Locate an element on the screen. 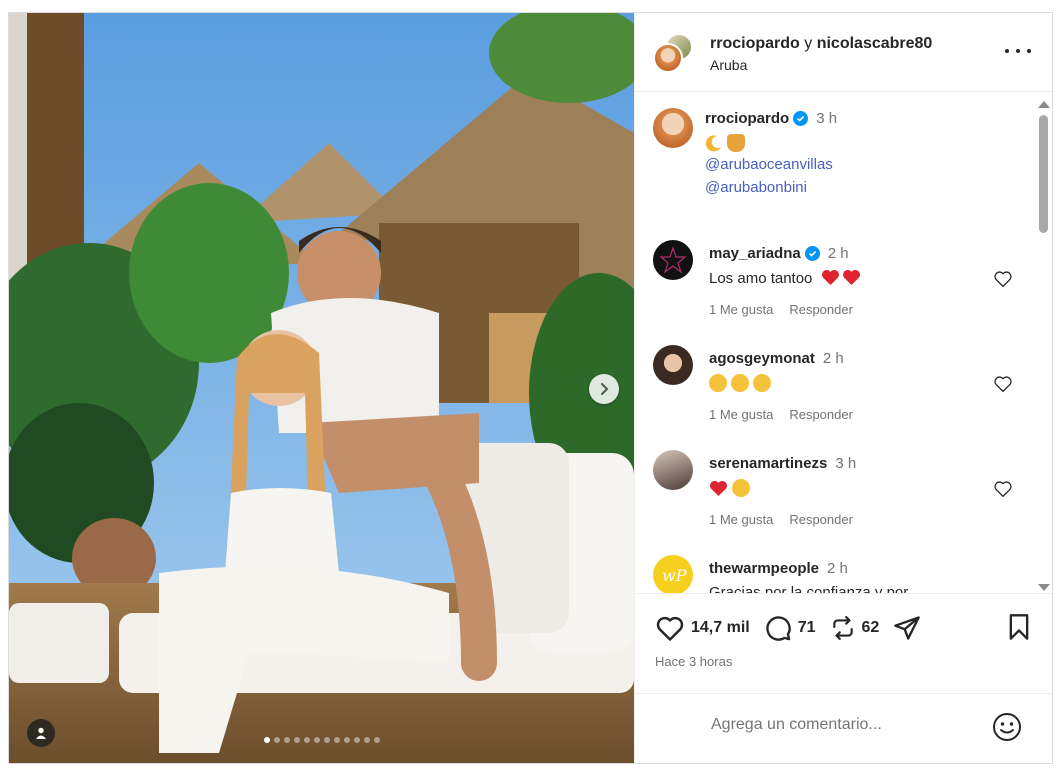 This screenshot has width=1061, height=772. caption-username: rrociopardo is located at coordinates (747, 118).